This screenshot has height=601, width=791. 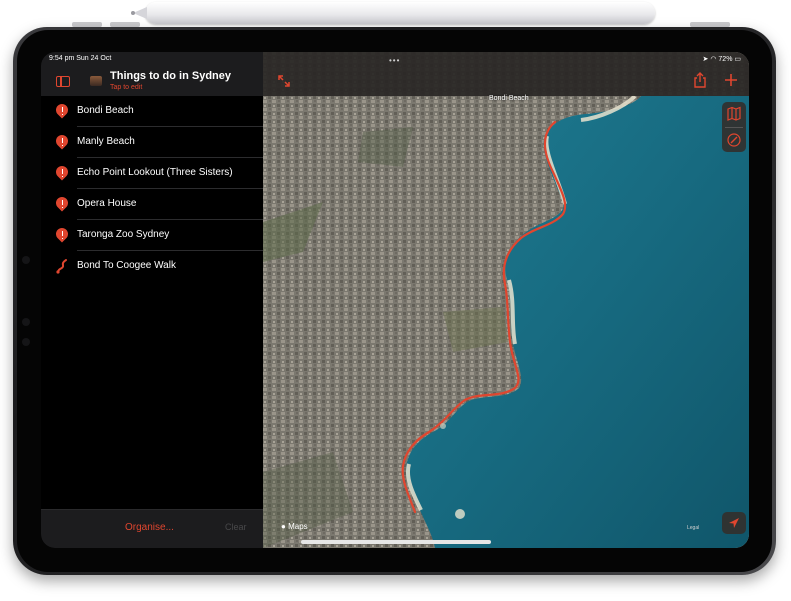 What do you see at coordinates (393, 13) in the screenshot?
I see `apple-pencil` at bounding box center [393, 13].